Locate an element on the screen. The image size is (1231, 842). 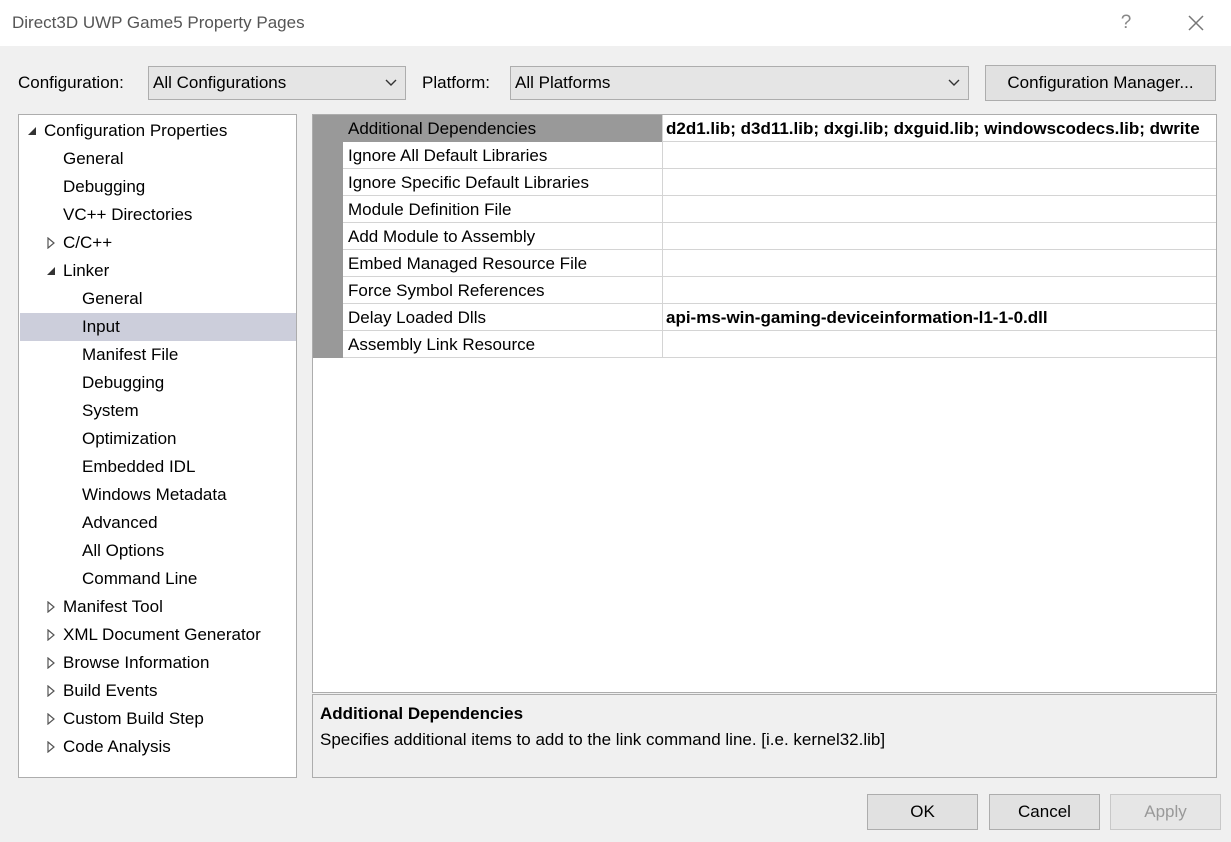
property-name: Ignore All Default Libraries is located at coordinates (503, 155).